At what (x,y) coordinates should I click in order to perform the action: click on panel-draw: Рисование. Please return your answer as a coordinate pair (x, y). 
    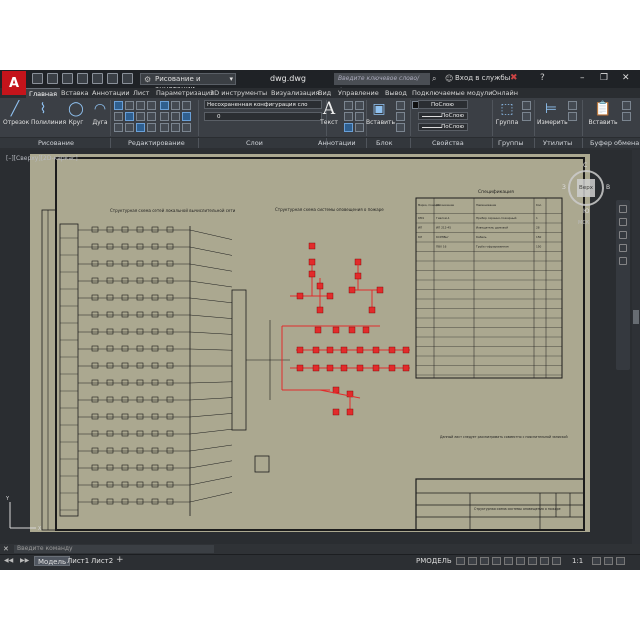
    Looking at the image, I should click on (56, 143).